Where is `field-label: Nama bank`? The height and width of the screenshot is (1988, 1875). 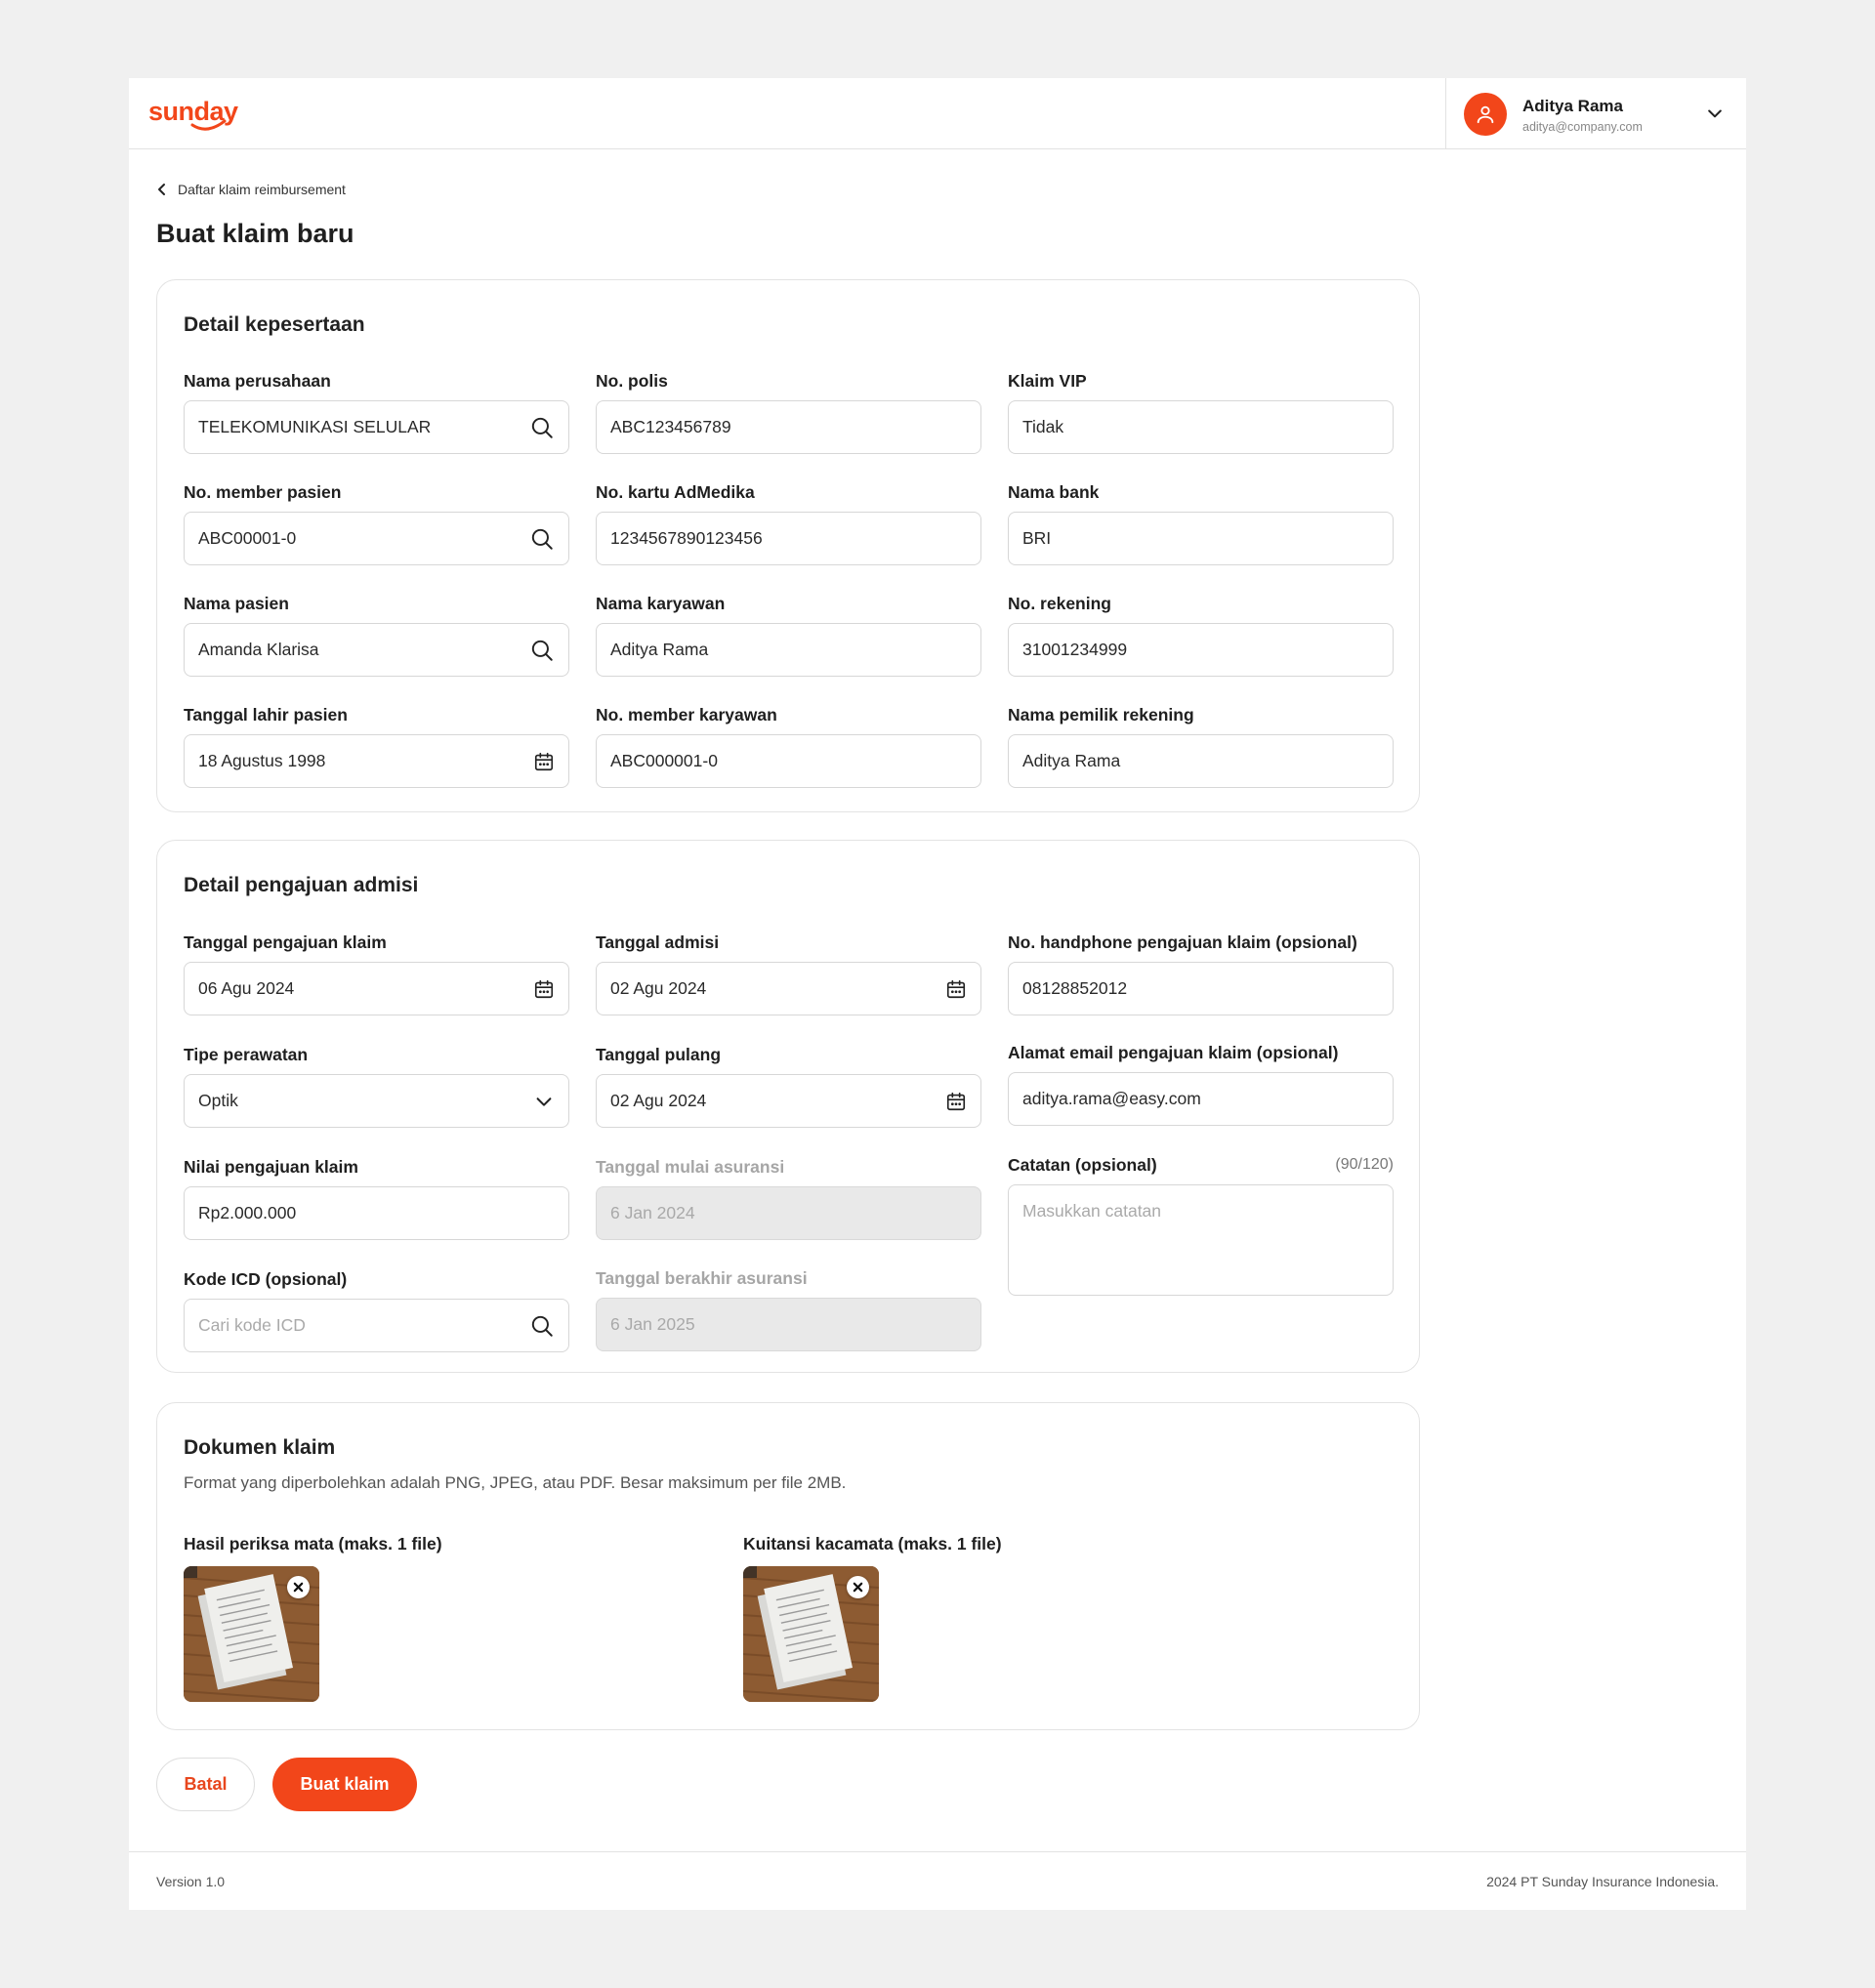
field-label: Nama bank is located at coordinates (1054, 492).